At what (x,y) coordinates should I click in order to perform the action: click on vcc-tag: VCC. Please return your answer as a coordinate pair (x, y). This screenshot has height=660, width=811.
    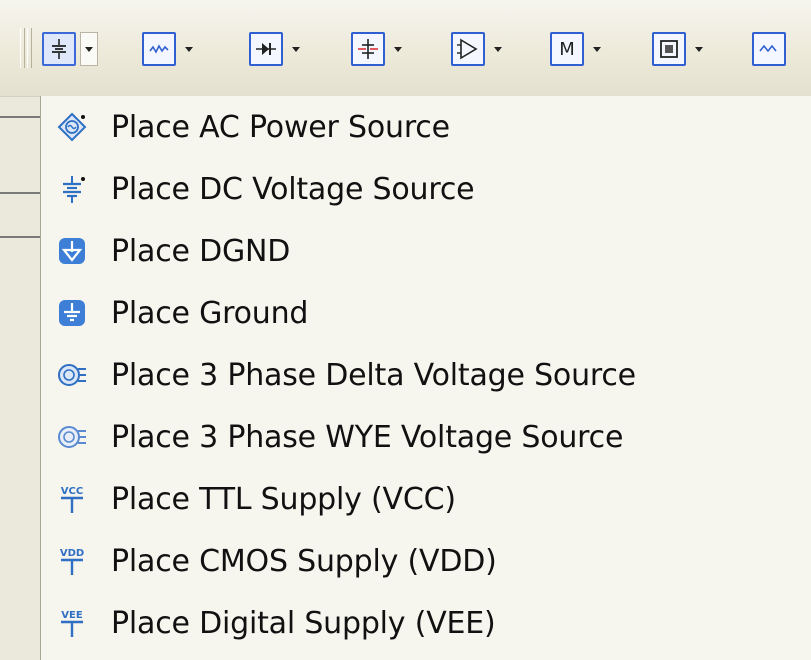
    Looking at the image, I should click on (72, 491).